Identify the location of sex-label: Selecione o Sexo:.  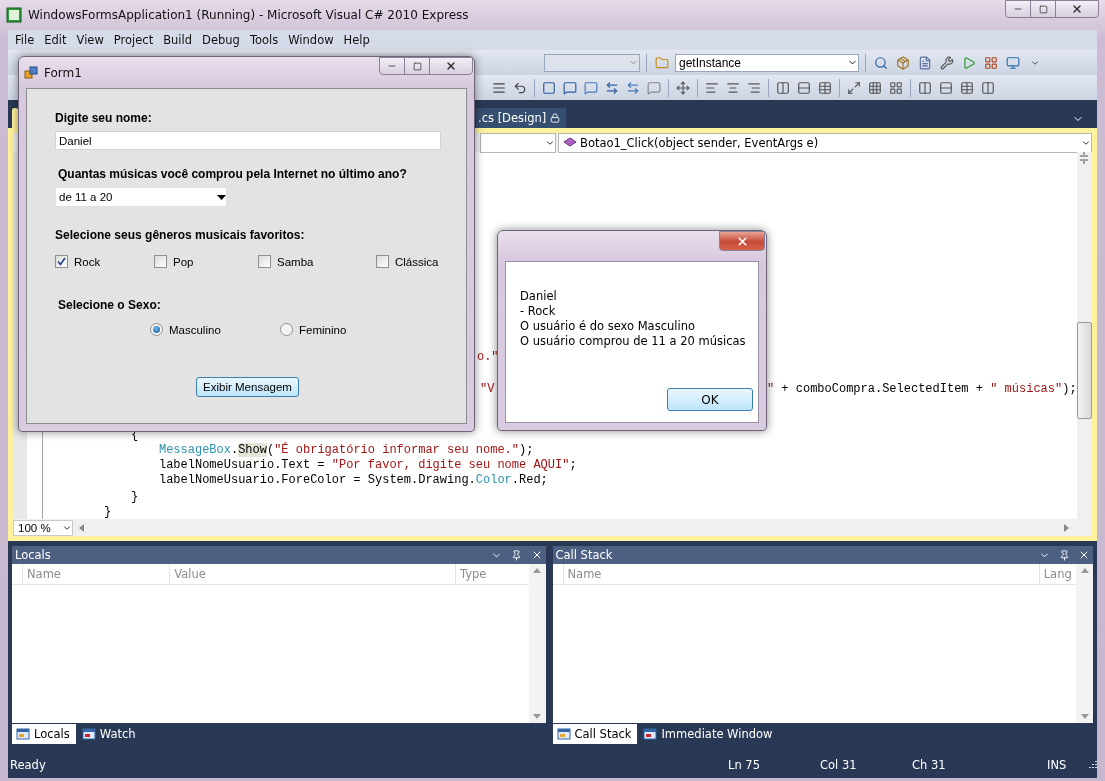
(109, 305).